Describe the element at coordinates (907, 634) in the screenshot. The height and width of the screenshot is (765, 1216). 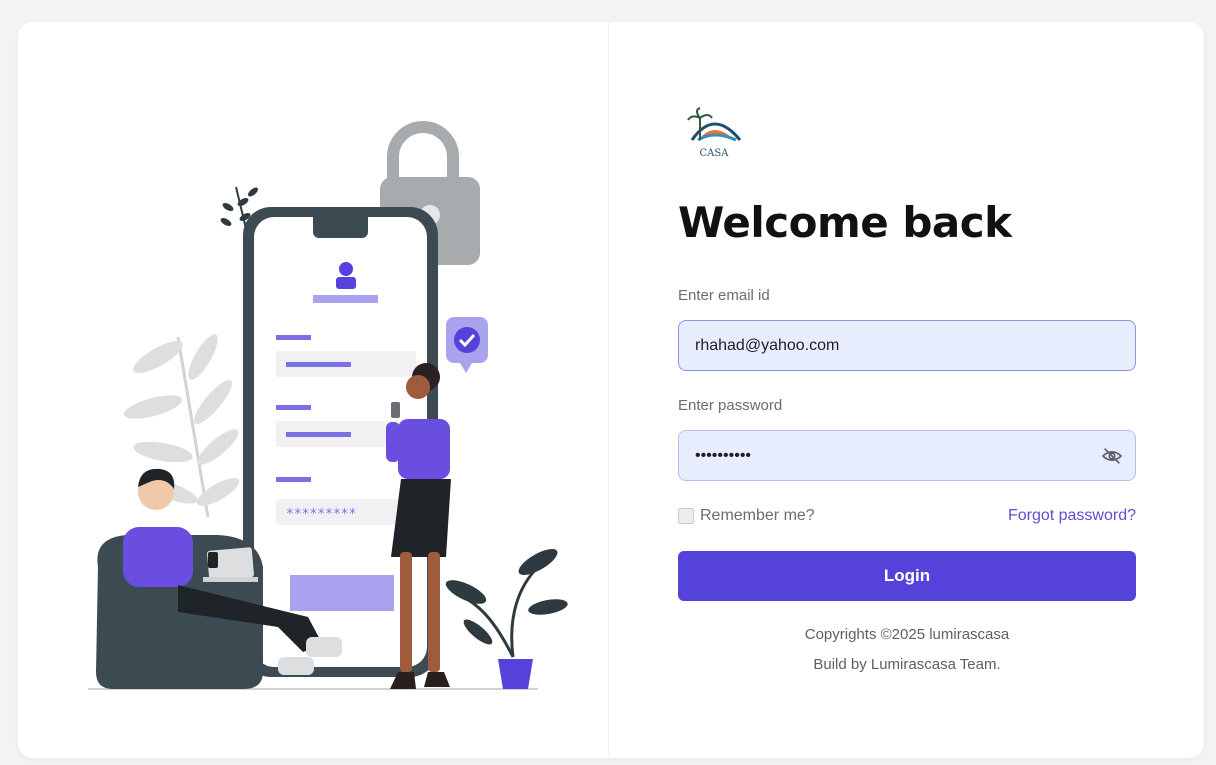
I see `copyright-text: Copyrights ©2025 lumirascasa` at that location.